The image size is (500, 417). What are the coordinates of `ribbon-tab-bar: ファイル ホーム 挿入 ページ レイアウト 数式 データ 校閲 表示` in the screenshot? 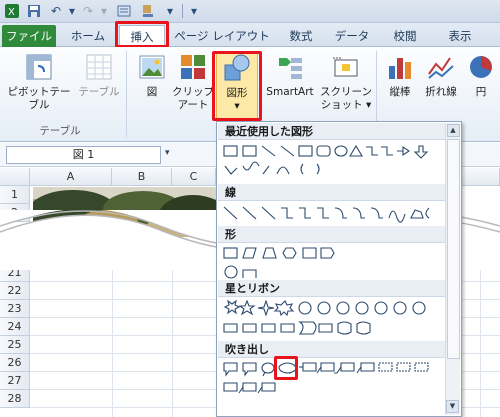 It's located at (250, 35).